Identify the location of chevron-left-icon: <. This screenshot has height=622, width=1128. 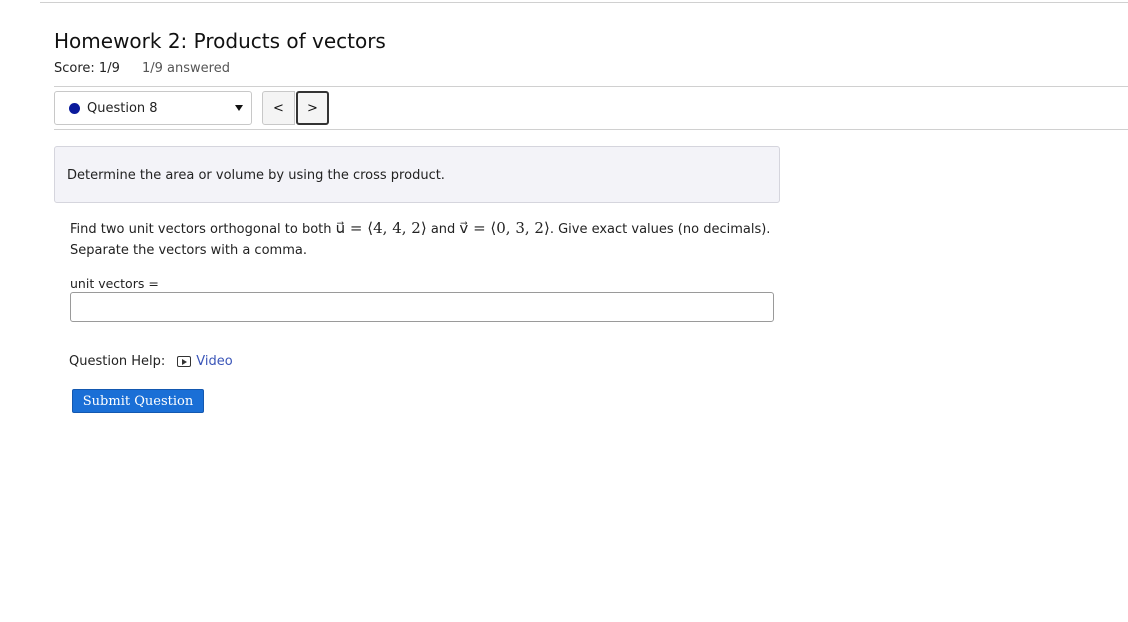
(278, 108).